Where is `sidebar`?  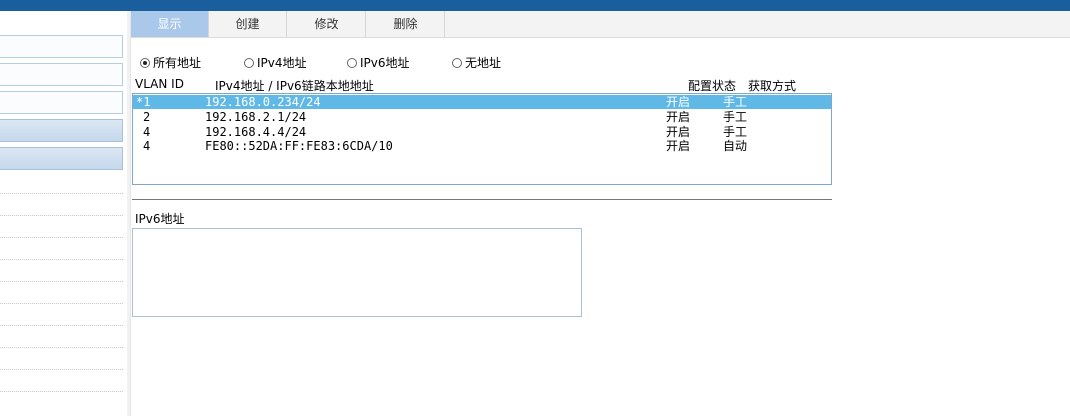
sidebar is located at coordinates (63, 213).